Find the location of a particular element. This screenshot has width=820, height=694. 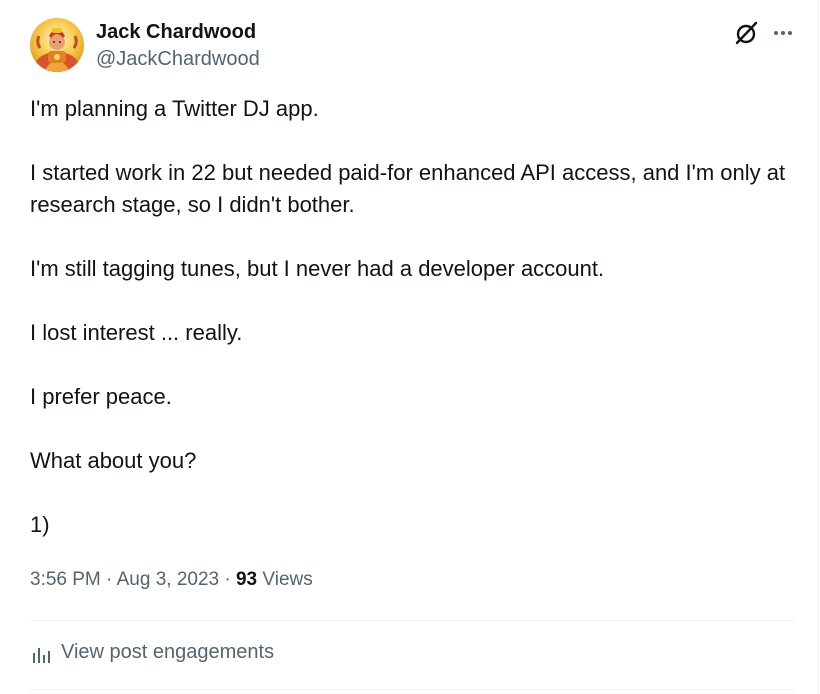

tweet-meta: 3:56 PM · Aug 3, 2023 · 93 Views is located at coordinates (171, 580).